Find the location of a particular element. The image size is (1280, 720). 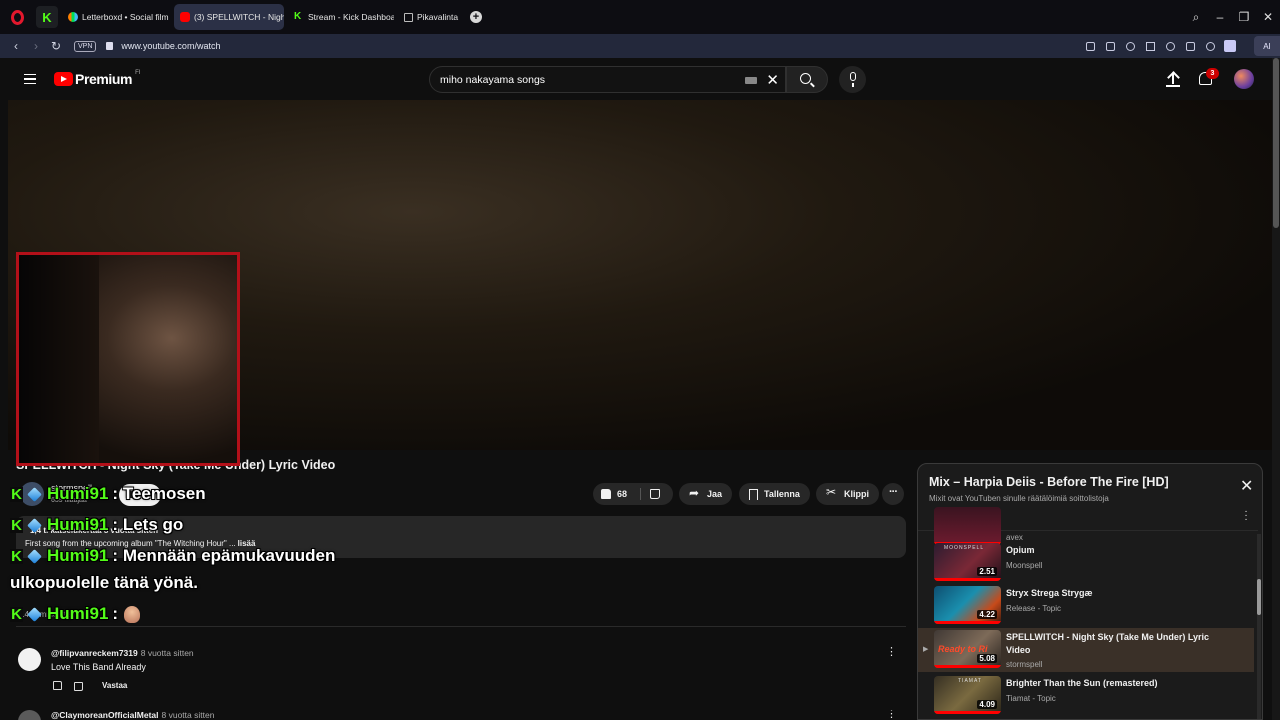

aria-ai-button: AI is located at coordinates (1267, 46).